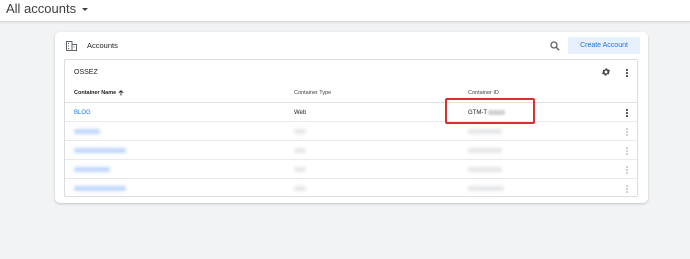 This screenshot has width=690, height=259. I want to click on account-more-icon, so click(627, 73).